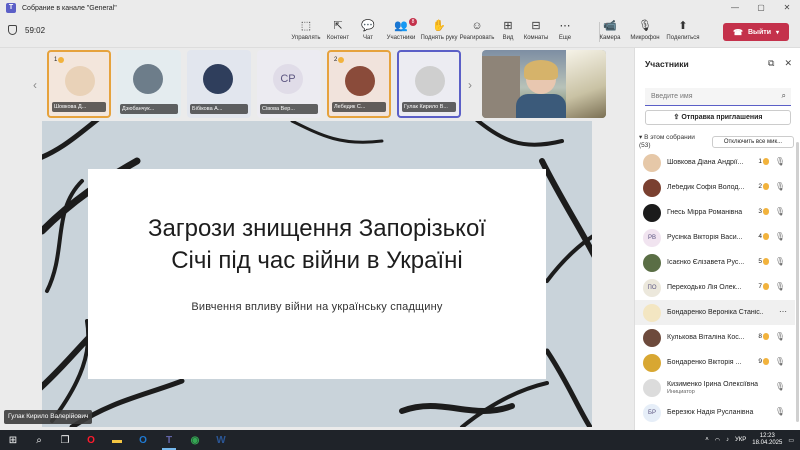 The height and width of the screenshot is (450, 800). Describe the element at coordinates (368, 30) in the screenshot. I see `toolbar-chat-button: 💬 Чат` at that location.